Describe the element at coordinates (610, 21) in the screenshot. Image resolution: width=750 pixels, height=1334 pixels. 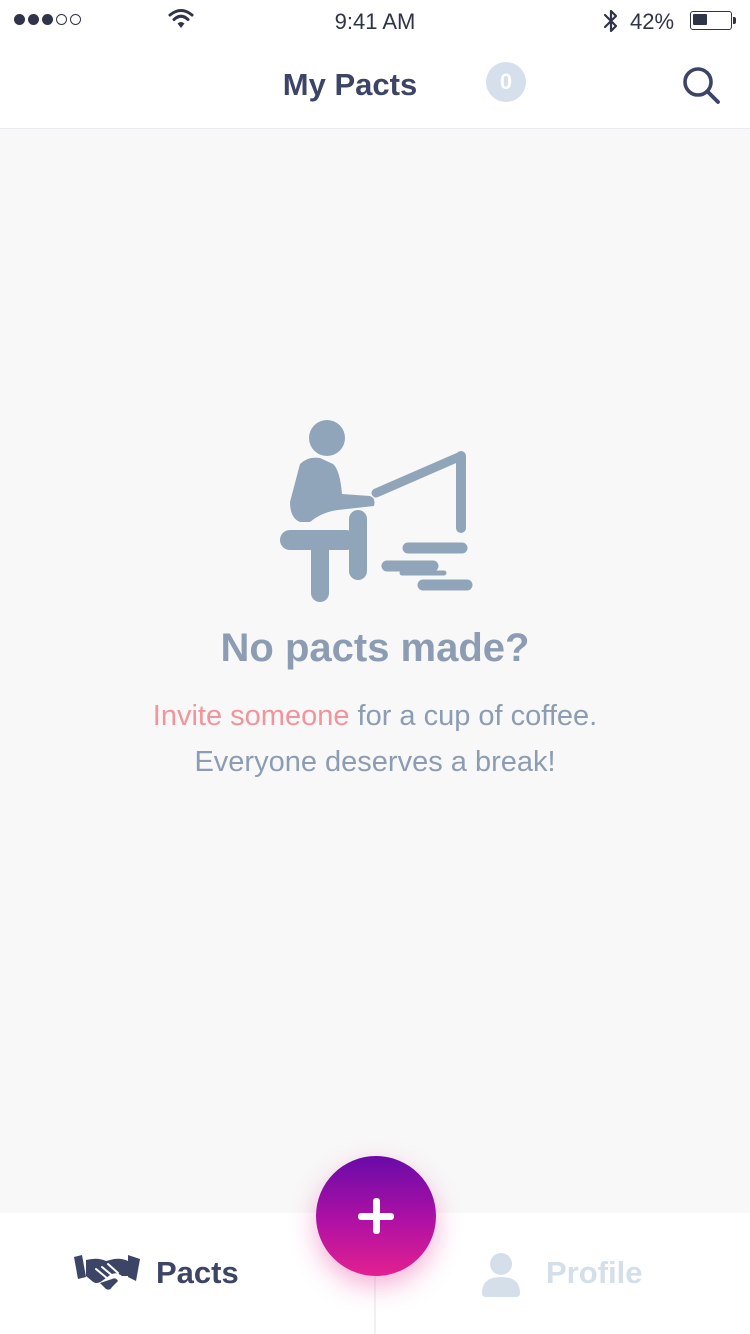
I see `bluetooth-icon` at that location.